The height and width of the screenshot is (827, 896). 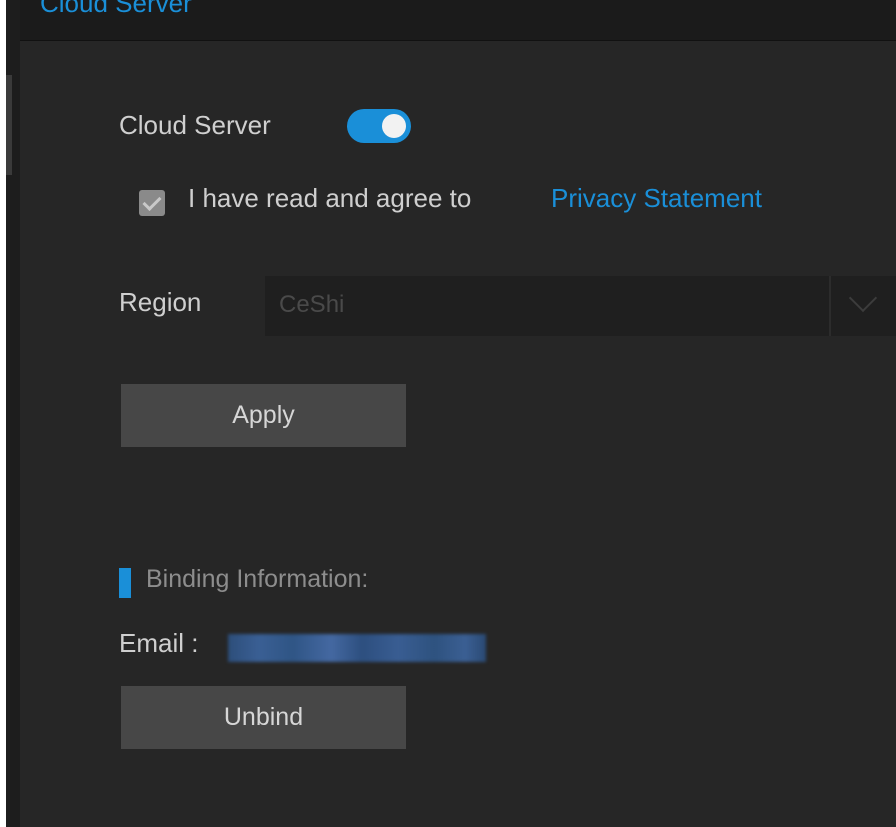 I want to click on agree-checkbox, so click(x=152, y=203).